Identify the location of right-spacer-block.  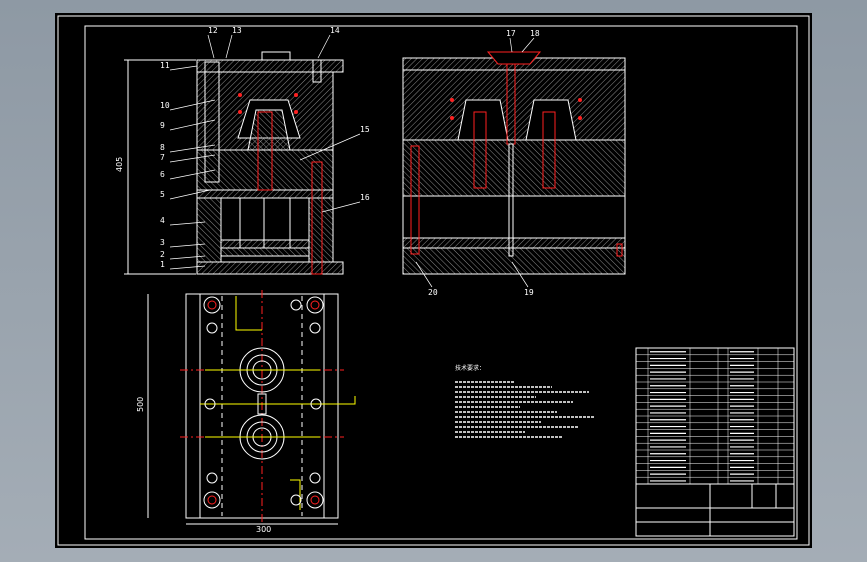
(321, 230).